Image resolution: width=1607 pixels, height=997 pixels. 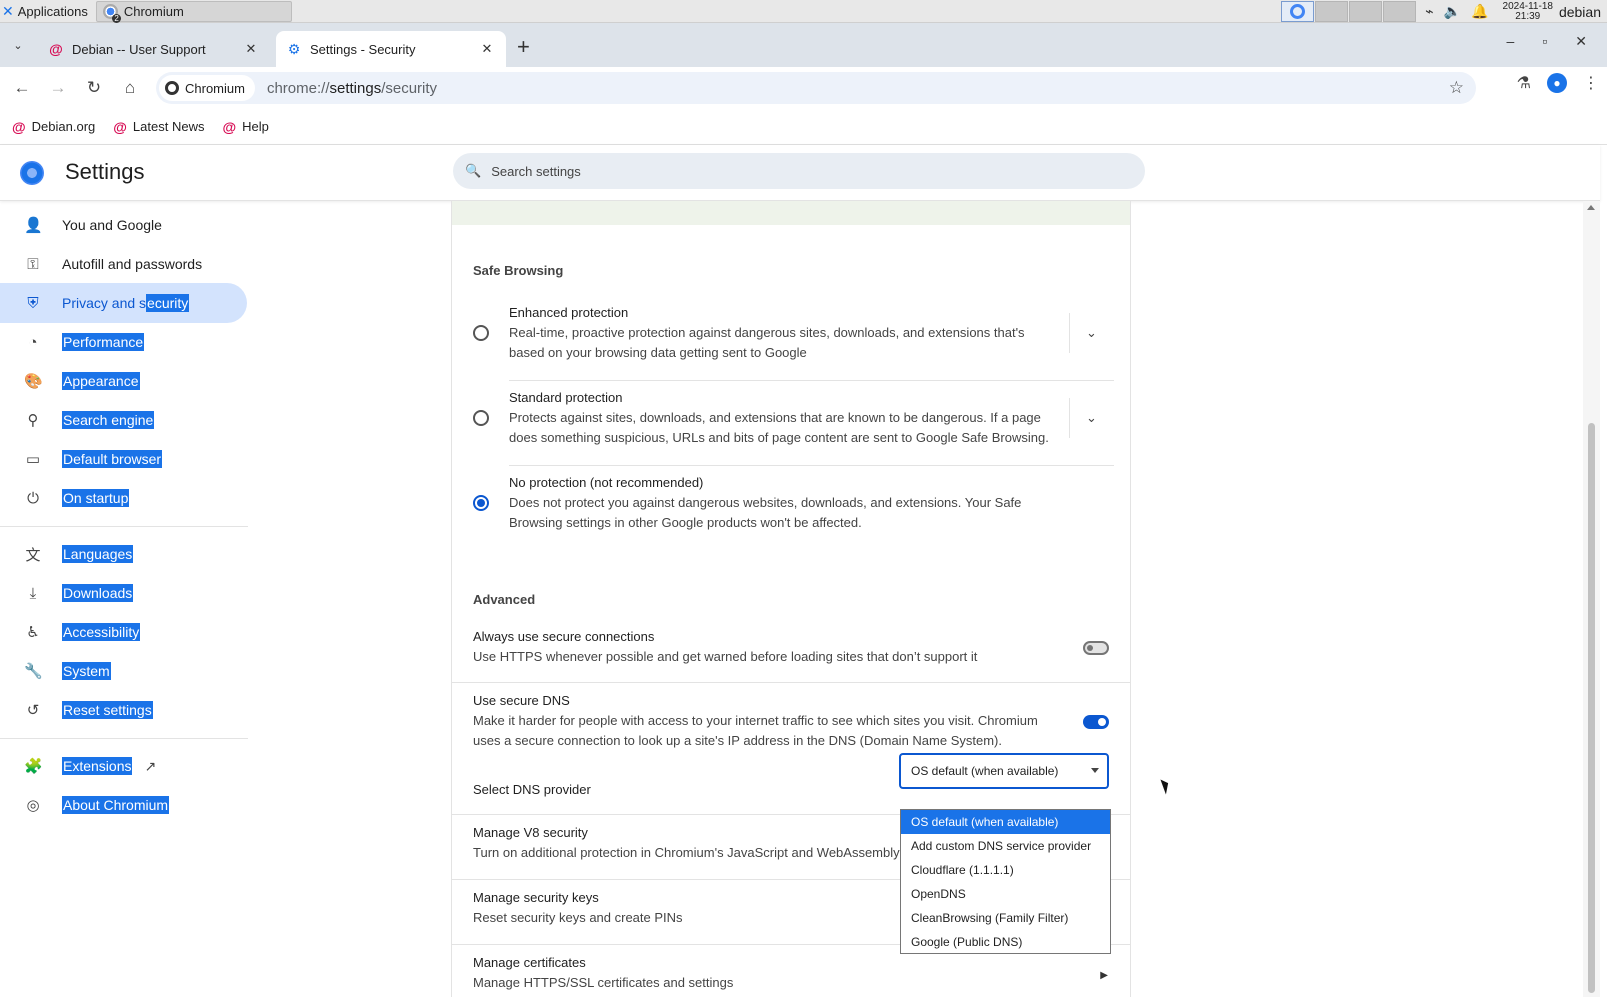 What do you see at coordinates (32, 173) in the screenshot?
I see `chromium-settings-logo-icon` at bounding box center [32, 173].